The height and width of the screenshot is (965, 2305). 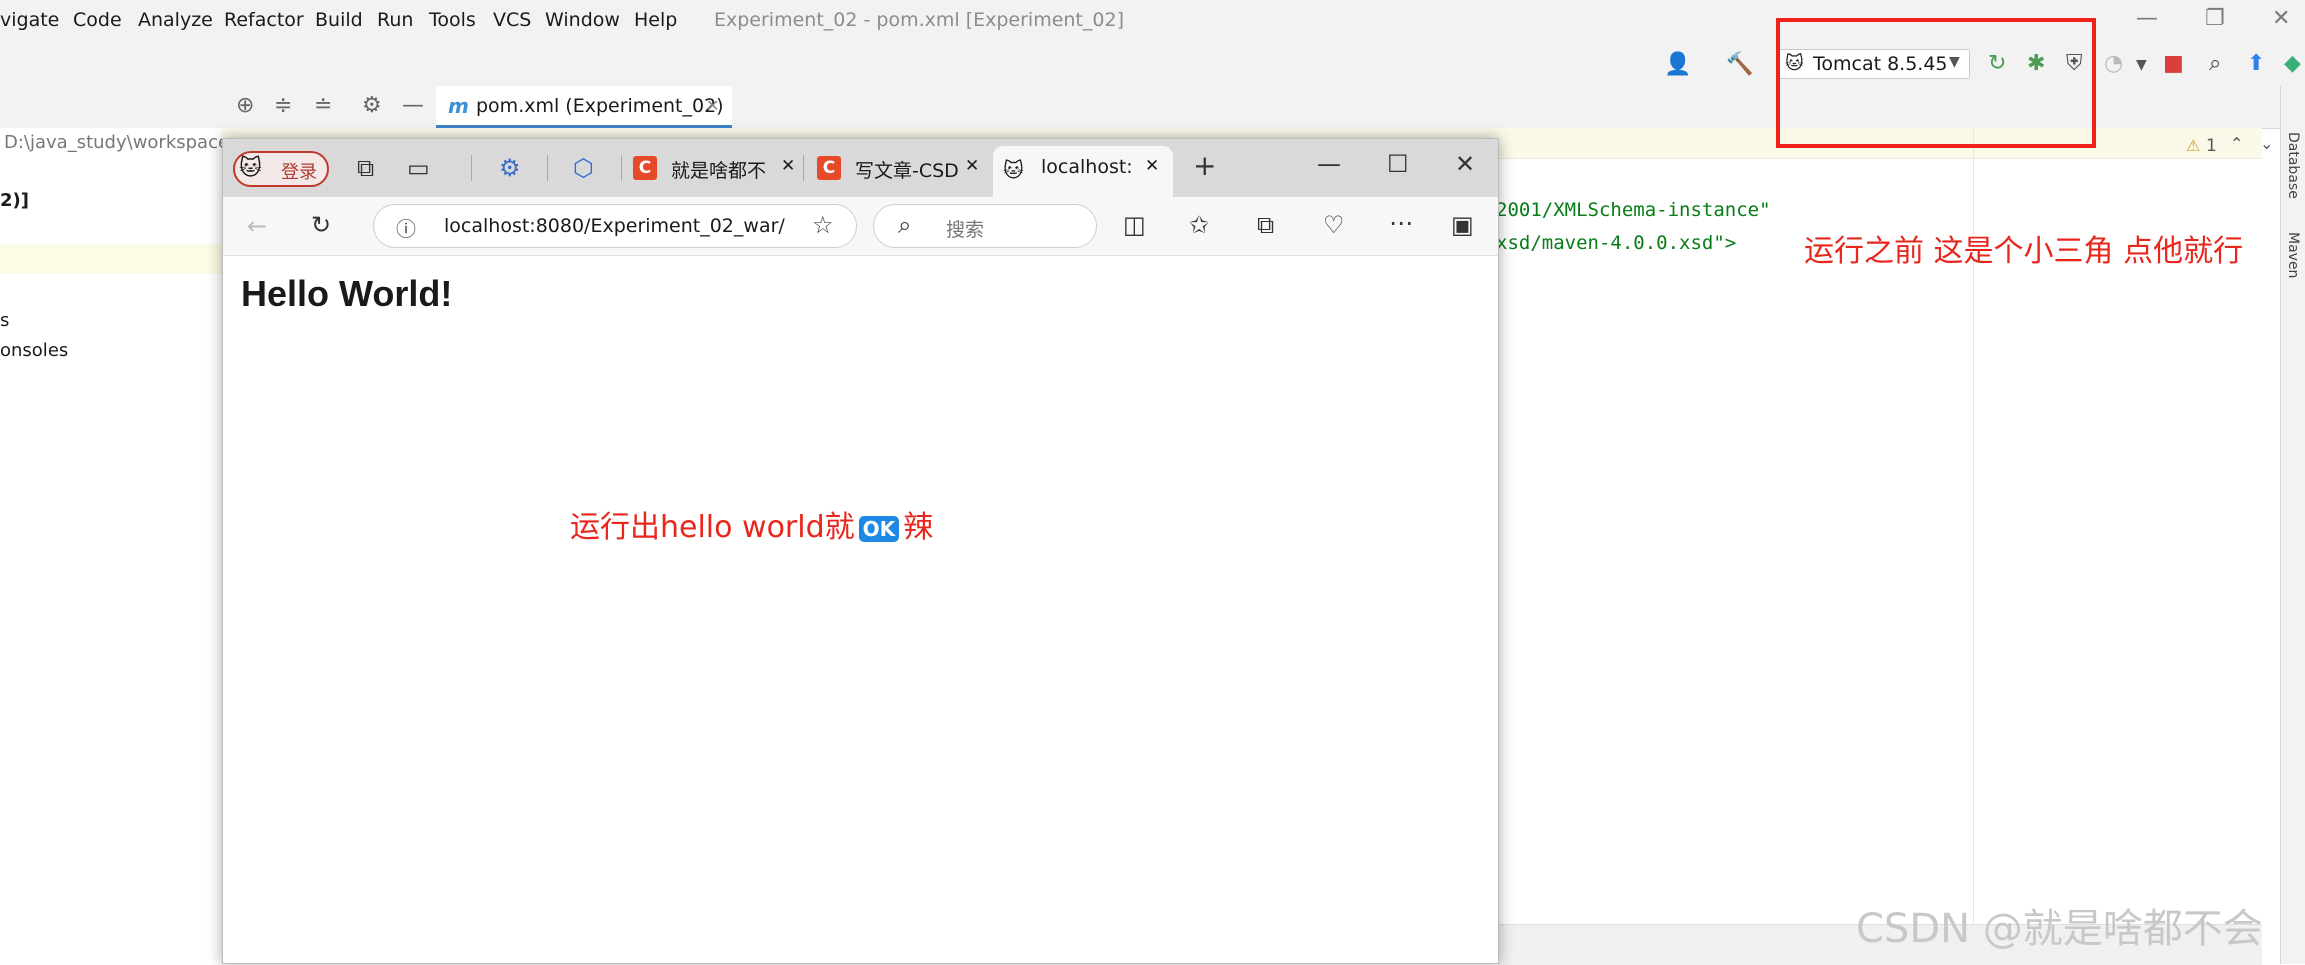 I want to click on more-menu-icon: ⋯, so click(x=1401, y=223).